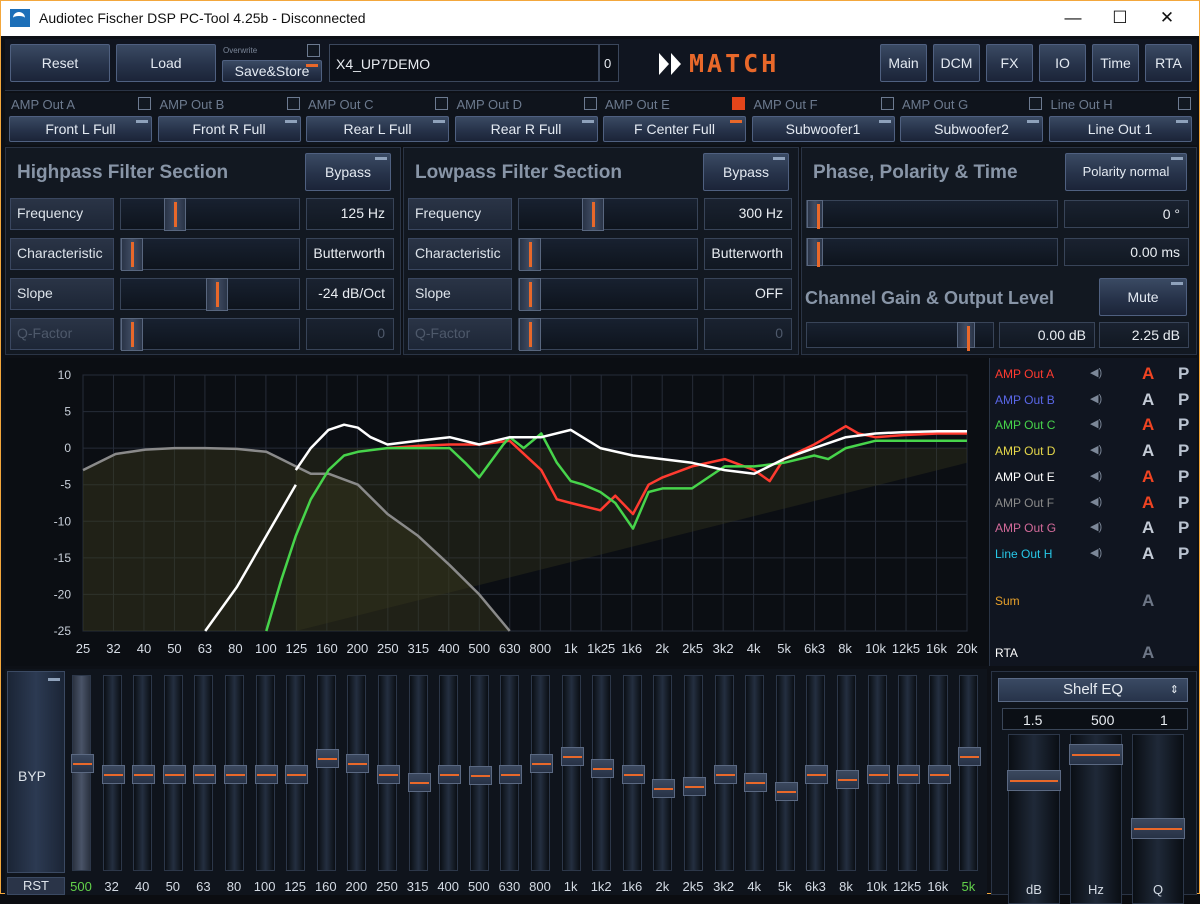 This screenshot has height=904, width=1200. I want to click on channel-button: Line Out 1, so click(1120, 129).